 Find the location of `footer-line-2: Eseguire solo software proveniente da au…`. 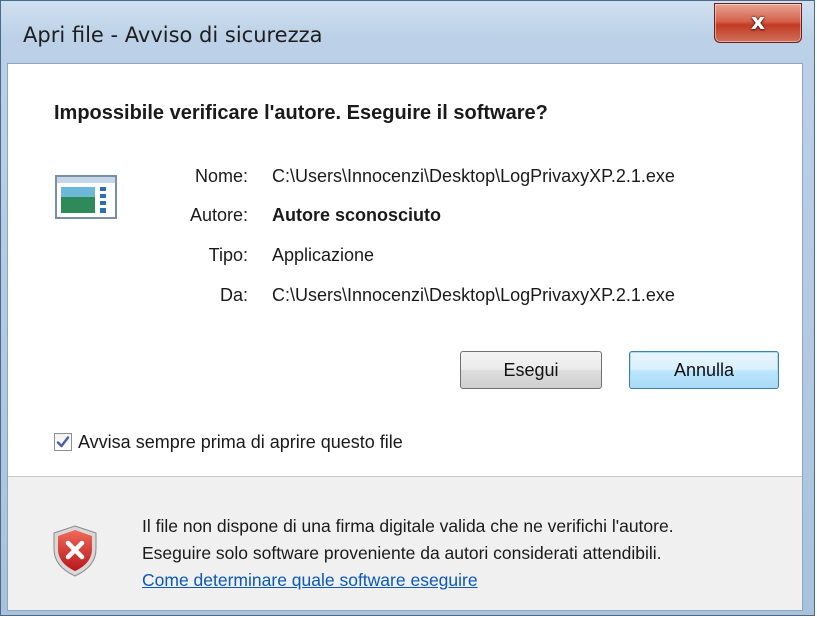

footer-line-2: Eseguire solo software proveniente da au… is located at coordinates (402, 553).